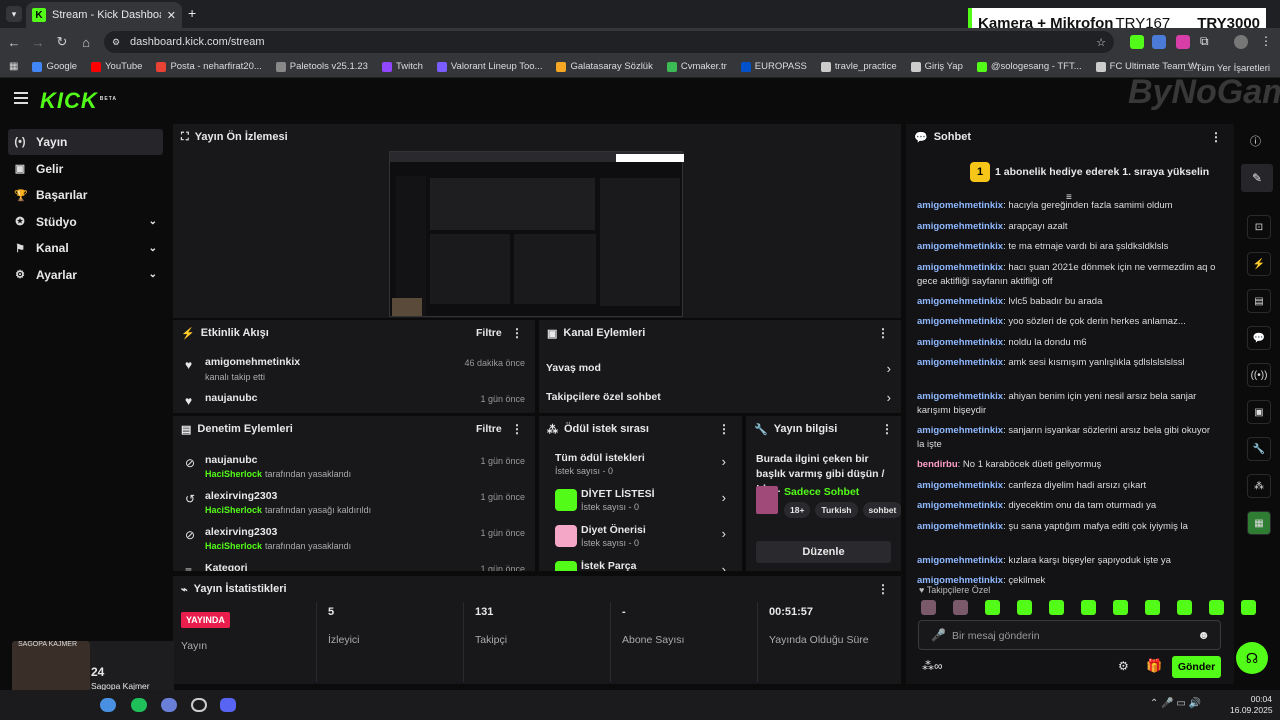  What do you see at coordinates (14, 42) in the screenshot?
I see `back-icon: ←` at bounding box center [14, 42].